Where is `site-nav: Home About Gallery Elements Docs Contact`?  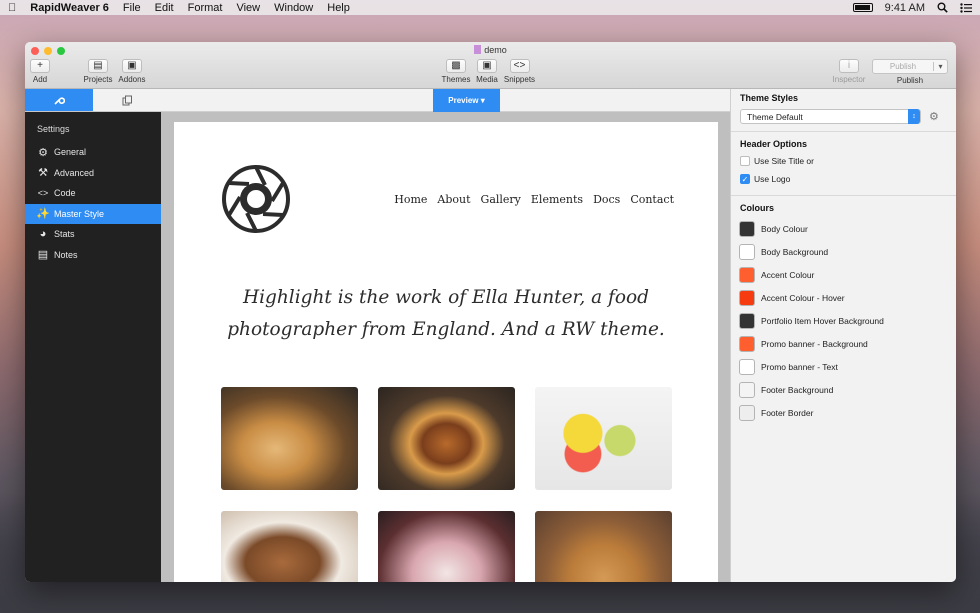
site-nav: Home About Gallery Elements Docs Contact is located at coordinates (534, 199).